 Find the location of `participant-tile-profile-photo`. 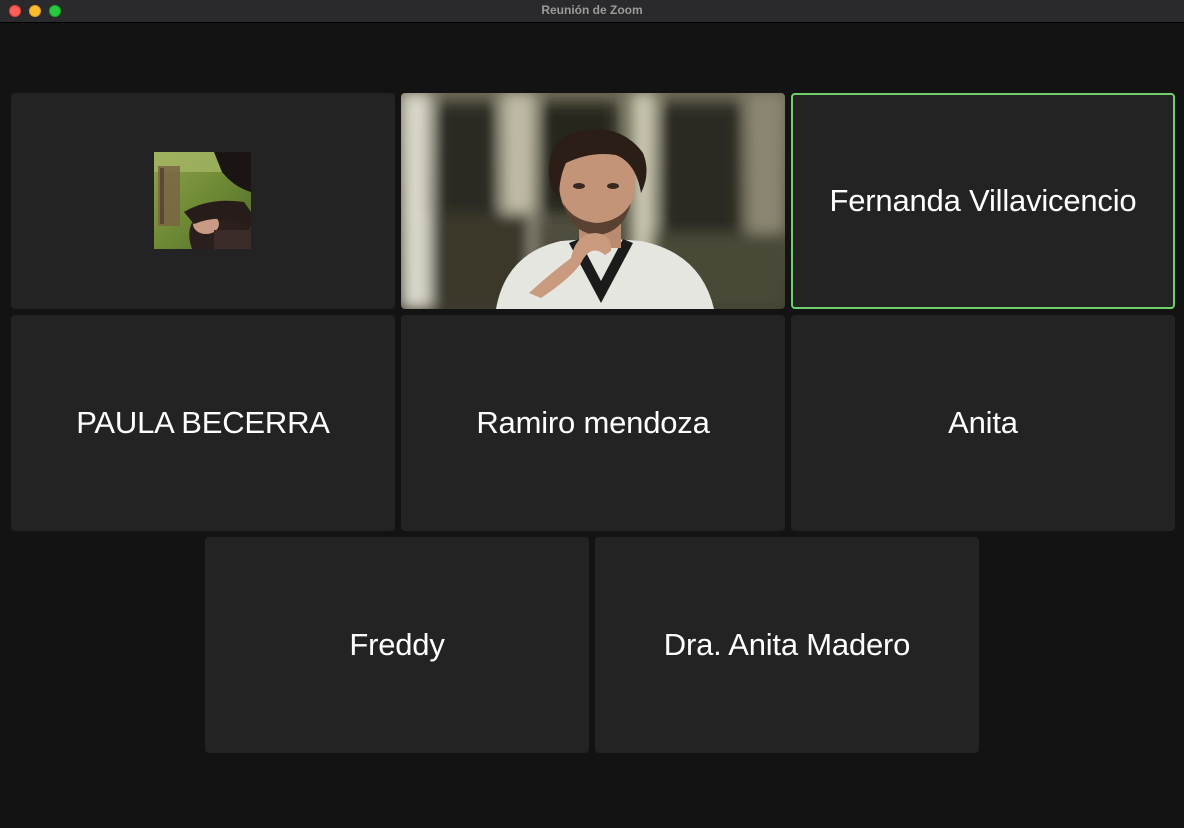

participant-tile-profile-photo is located at coordinates (203, 201).